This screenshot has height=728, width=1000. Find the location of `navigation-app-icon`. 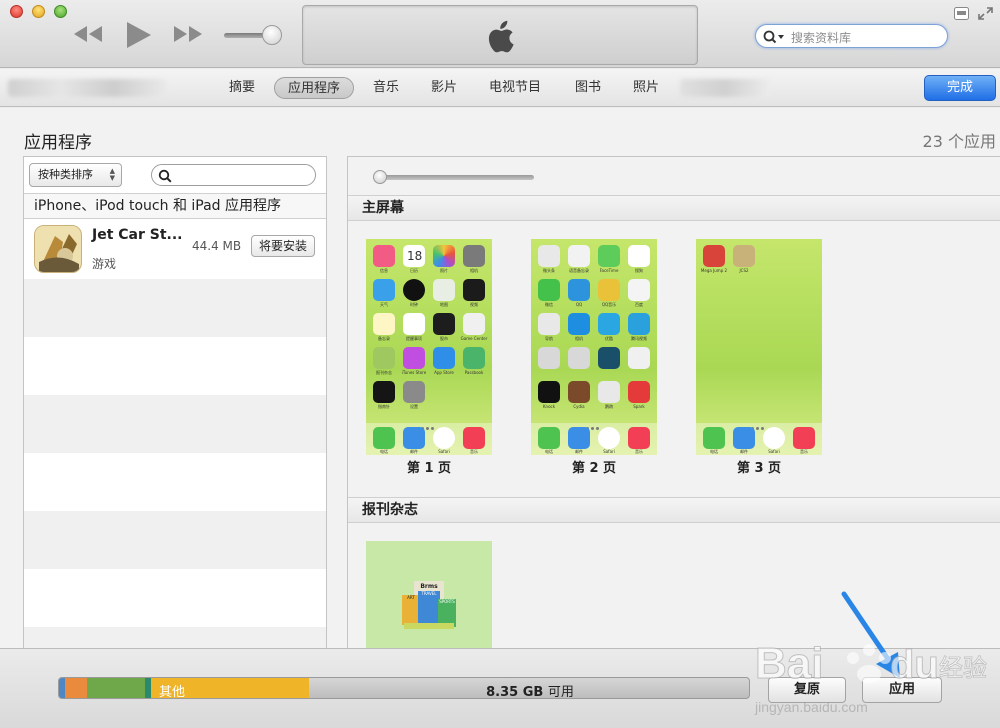

navigation-app-icon is located at coordinates (549, 324).